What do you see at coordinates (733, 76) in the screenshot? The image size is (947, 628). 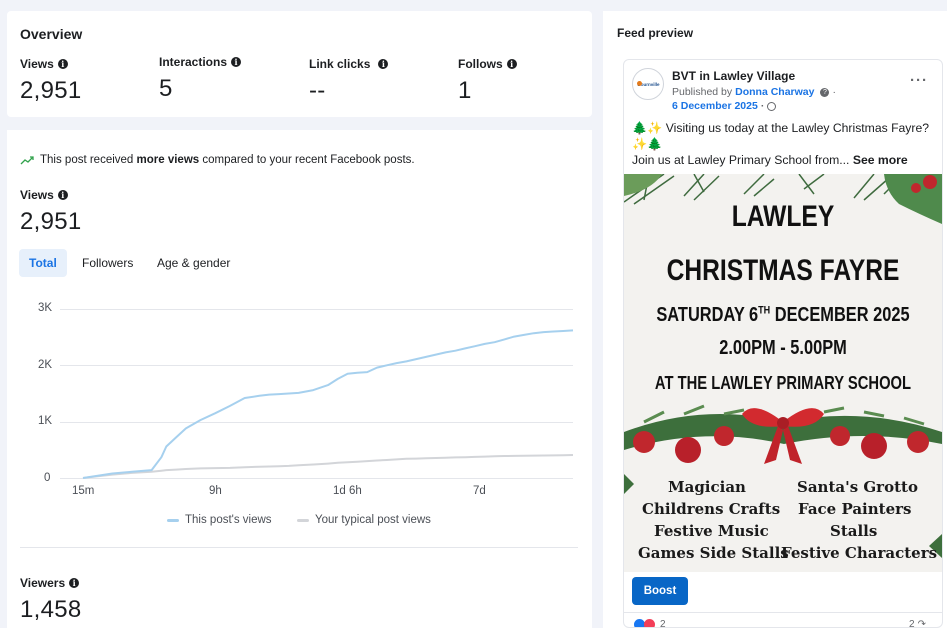 I see `page-name: BVT in Lawley Village` at bounding box center [733, 76].